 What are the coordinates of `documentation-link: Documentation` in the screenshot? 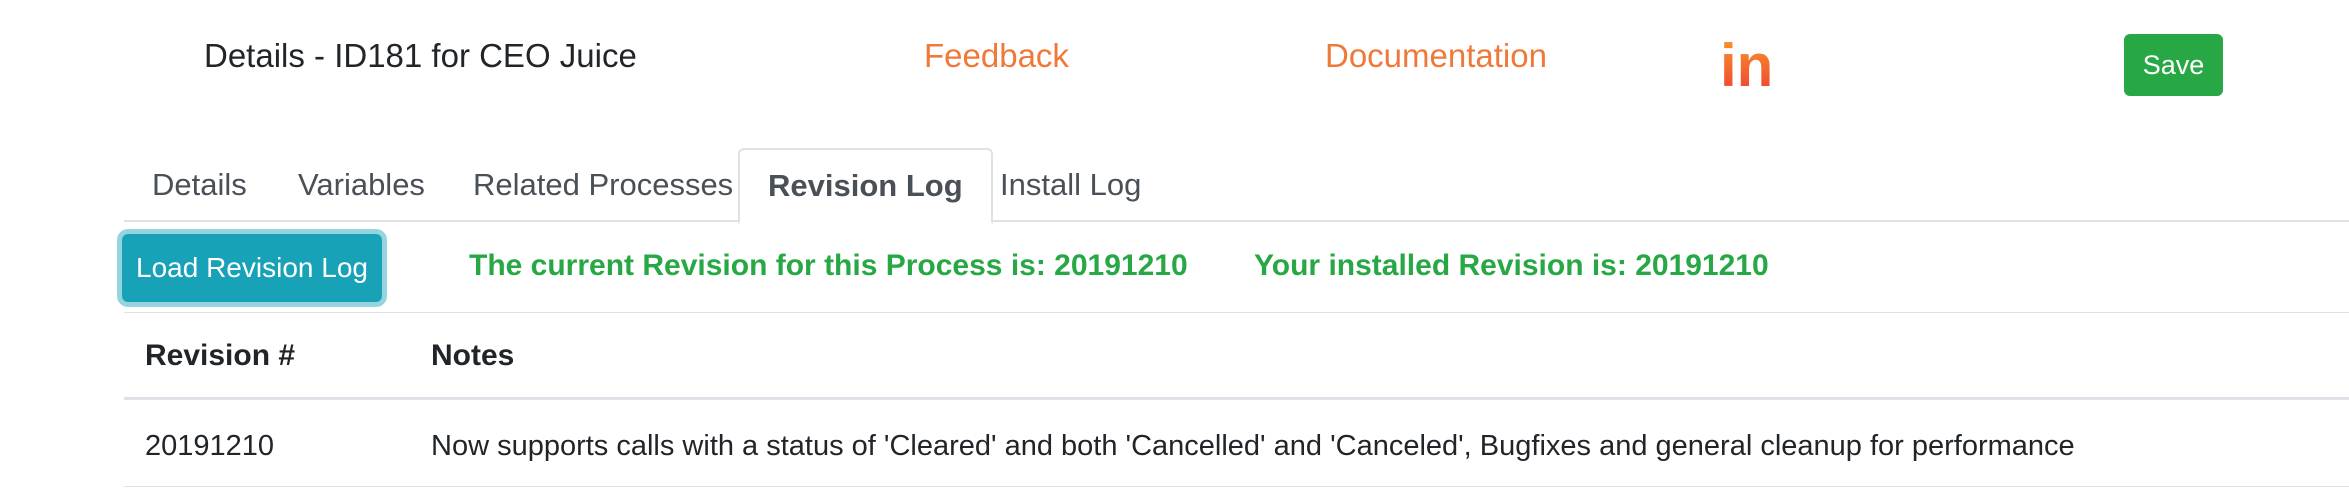 It's located at (1436, 56).